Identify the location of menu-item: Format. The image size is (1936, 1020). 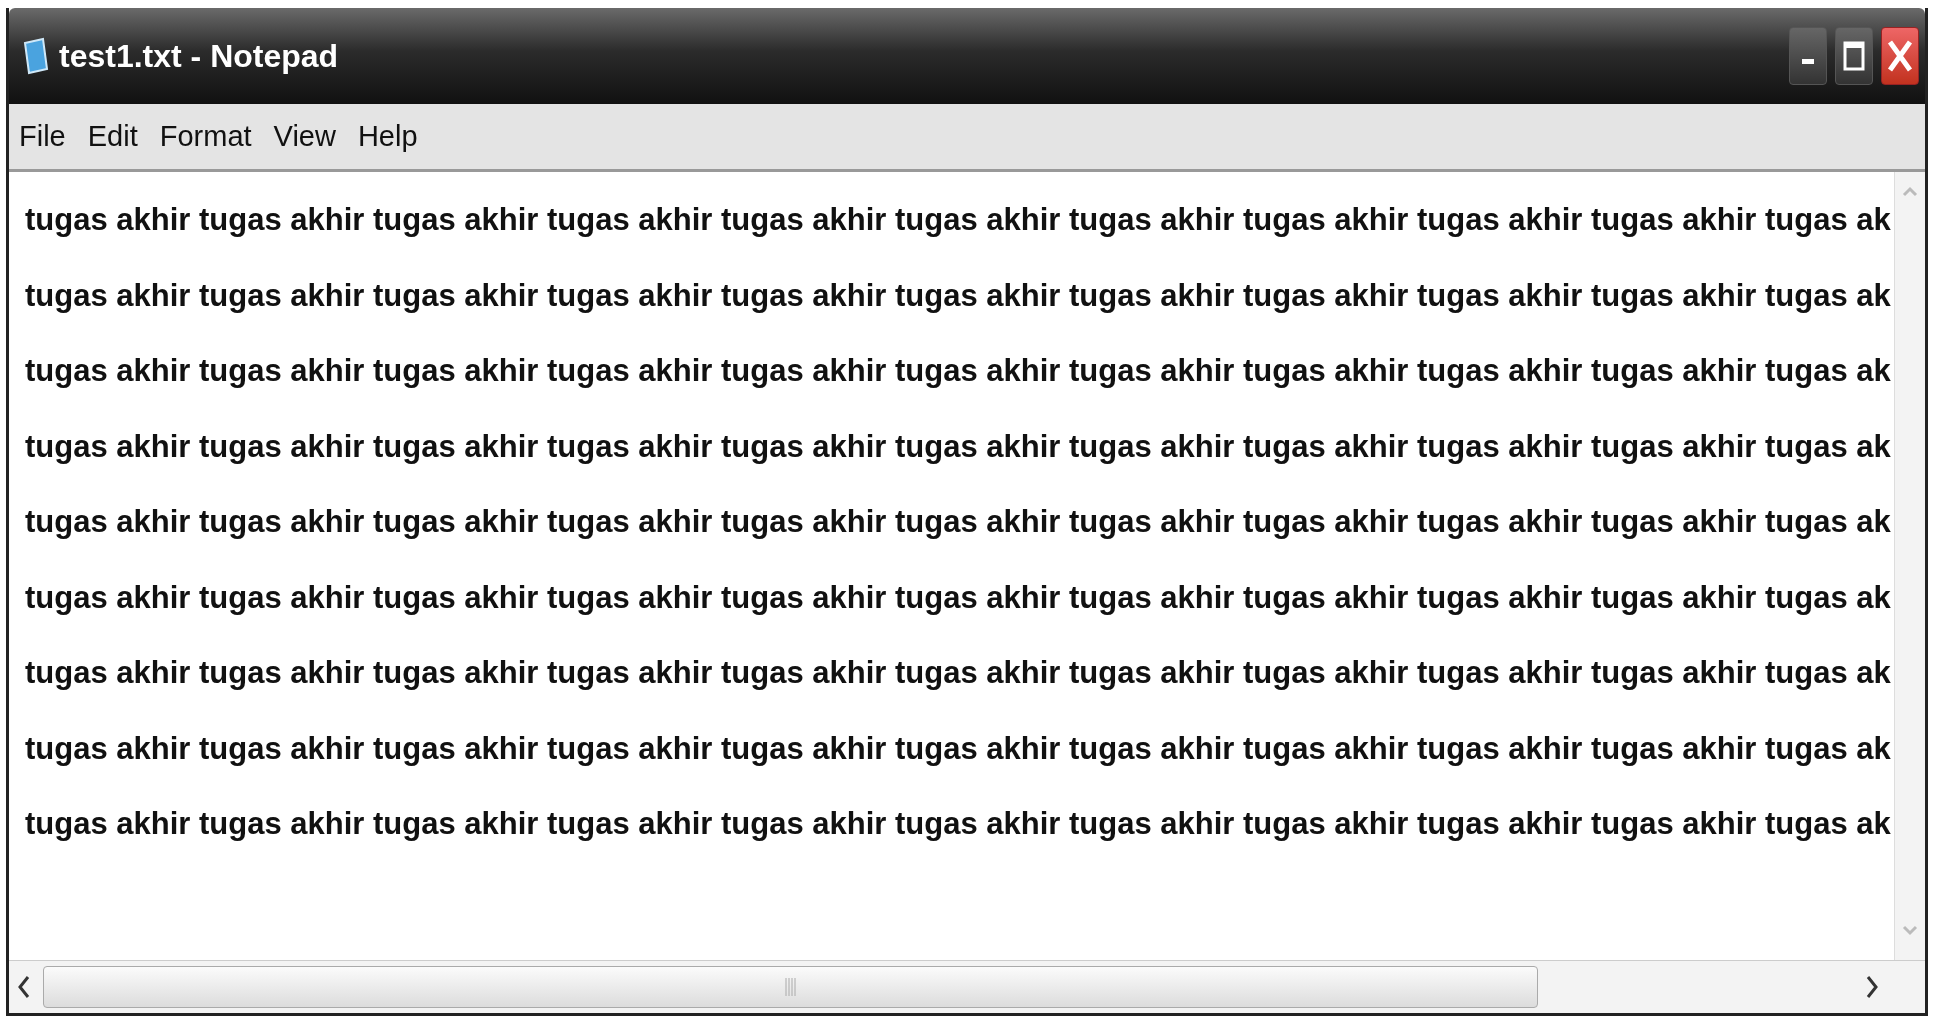
(205, 136).